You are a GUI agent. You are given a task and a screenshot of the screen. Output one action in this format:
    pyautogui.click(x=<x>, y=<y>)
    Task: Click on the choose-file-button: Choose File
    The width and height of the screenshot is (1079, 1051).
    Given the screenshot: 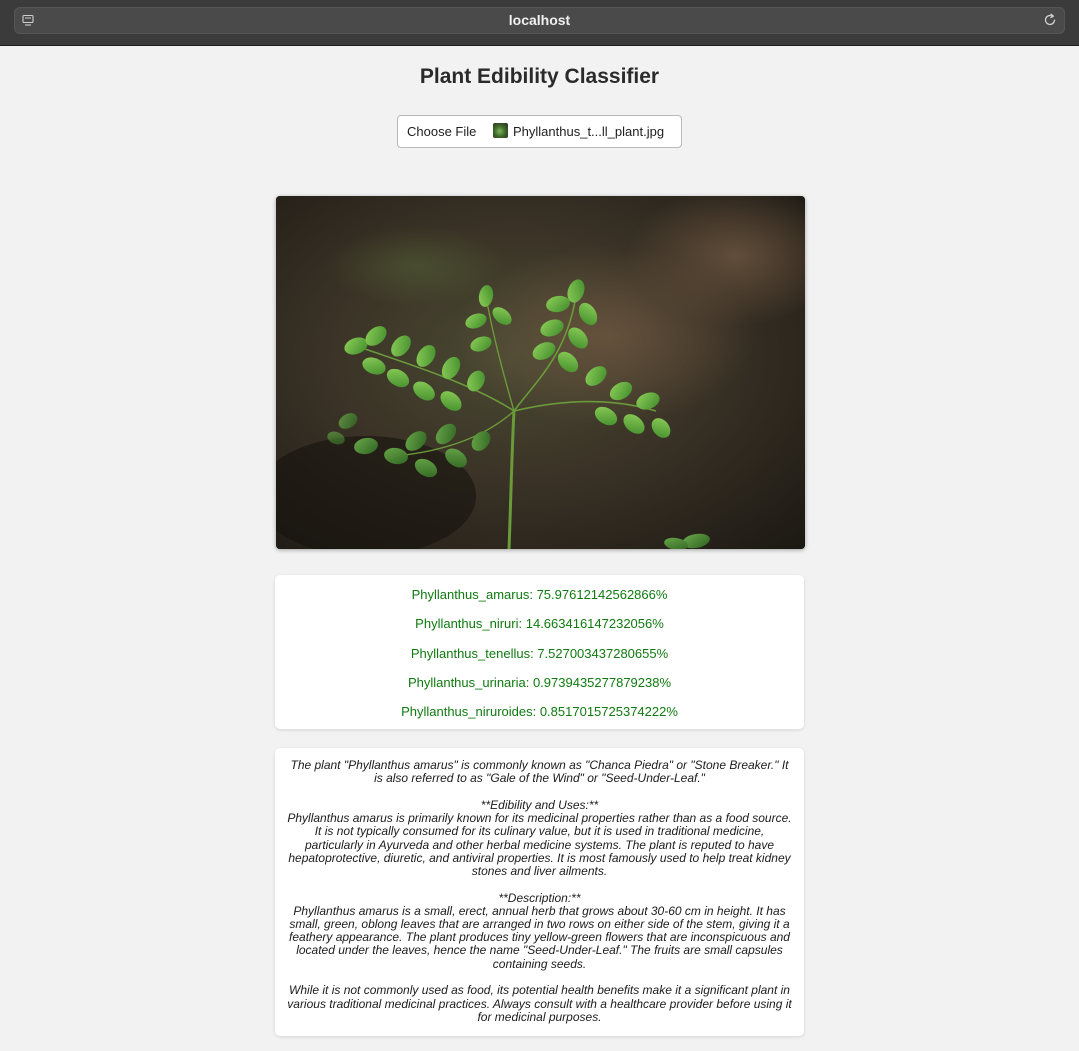 What is the action you would take?
    pyautogui.click(x=441, y=131)
    